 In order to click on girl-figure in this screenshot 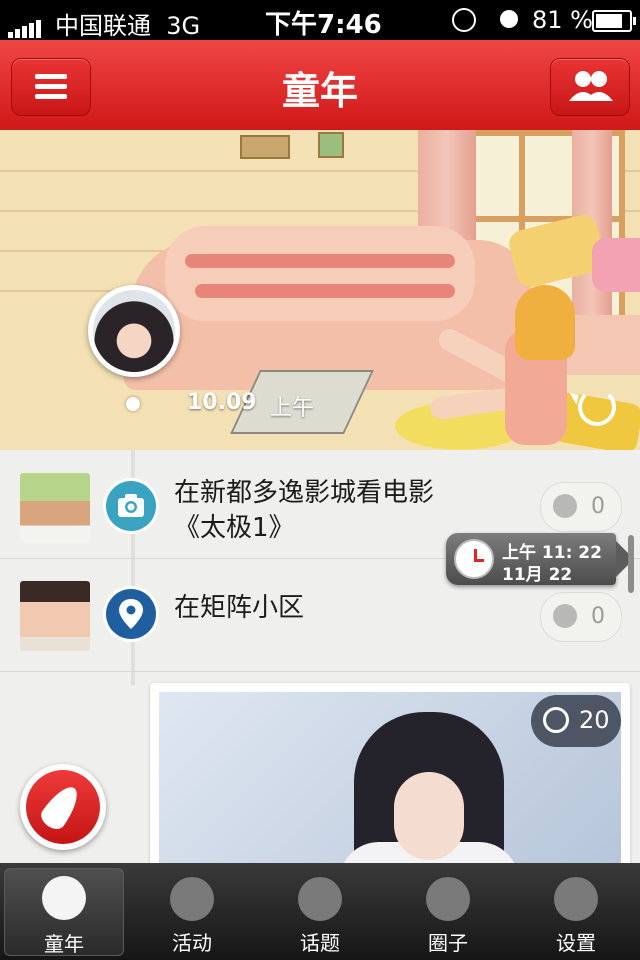, I will do `click(545, 322)`.